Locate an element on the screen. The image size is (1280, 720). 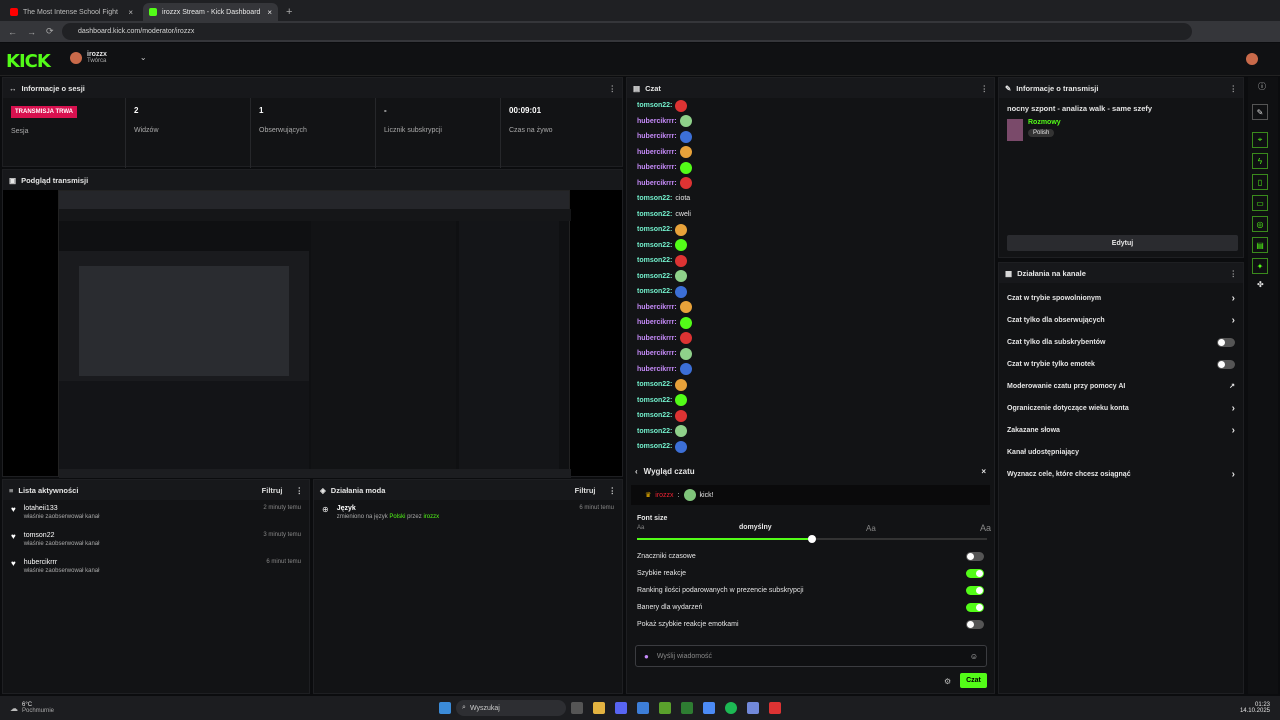
reload-icon: ⟳ is located at coordinates (50, 31).